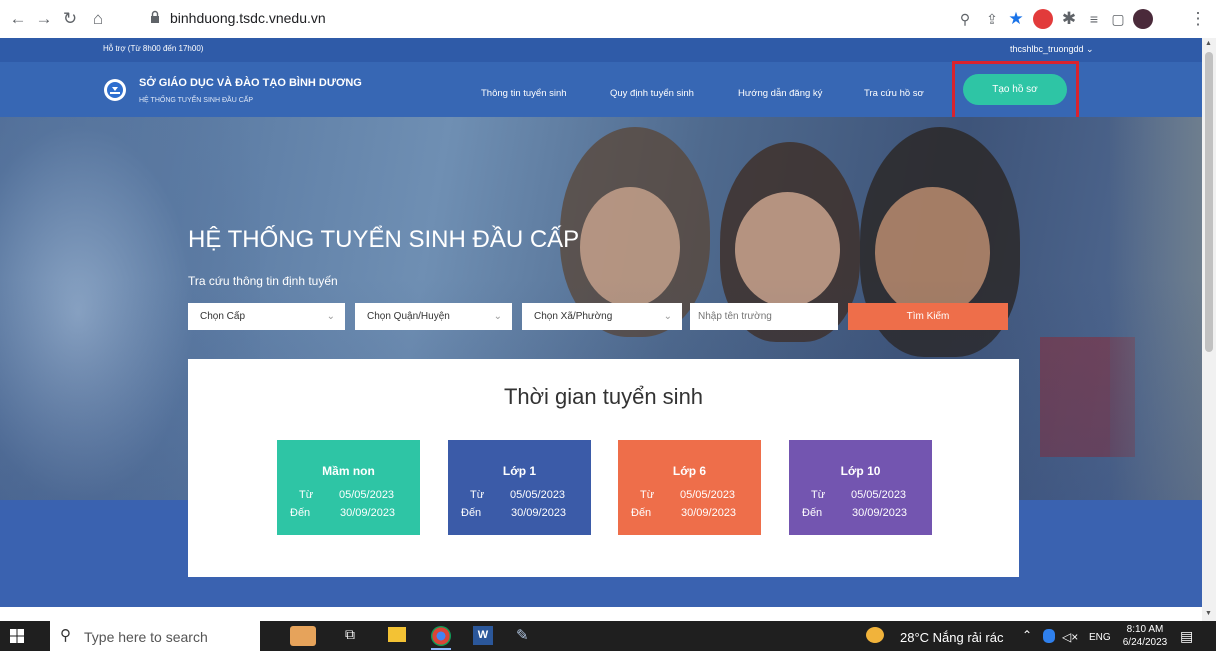 The height and width of the screenshot is (651, 1216). I want to click on share-icon: ⇪, so click(992, 19).